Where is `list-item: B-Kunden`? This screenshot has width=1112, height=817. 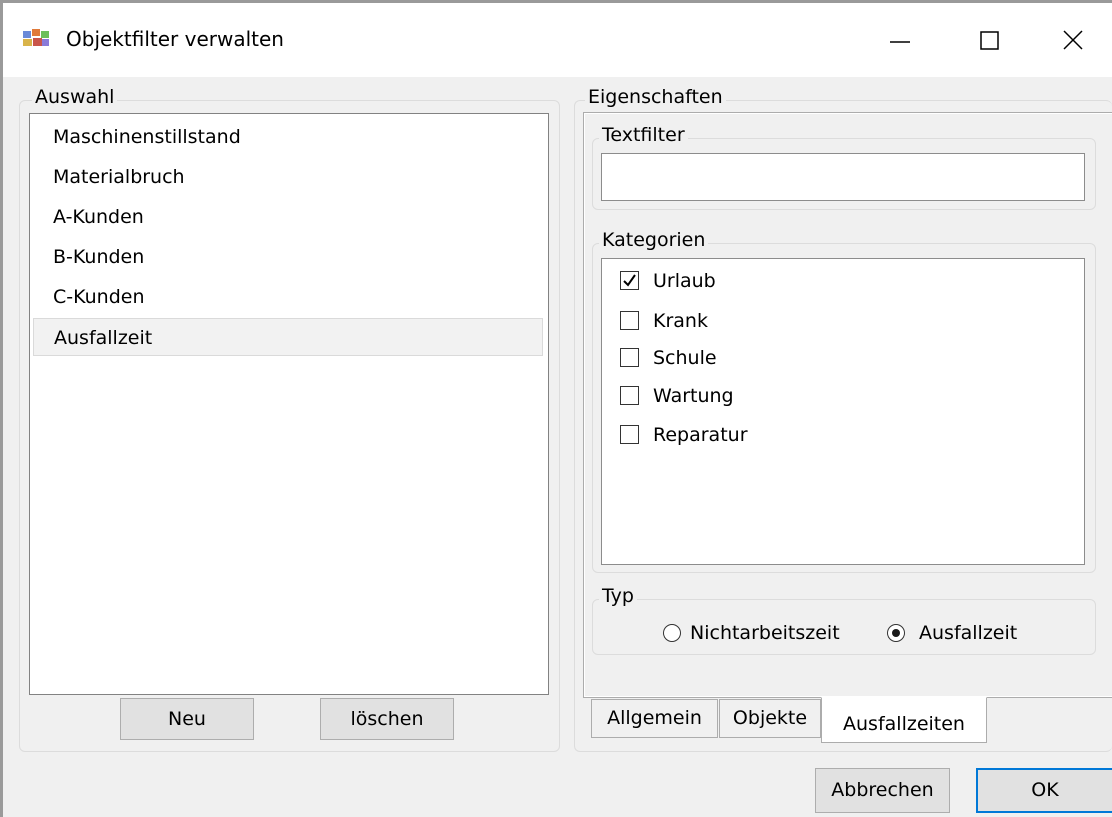
list-item: B-Kunden is located at coordinates (288, 257).